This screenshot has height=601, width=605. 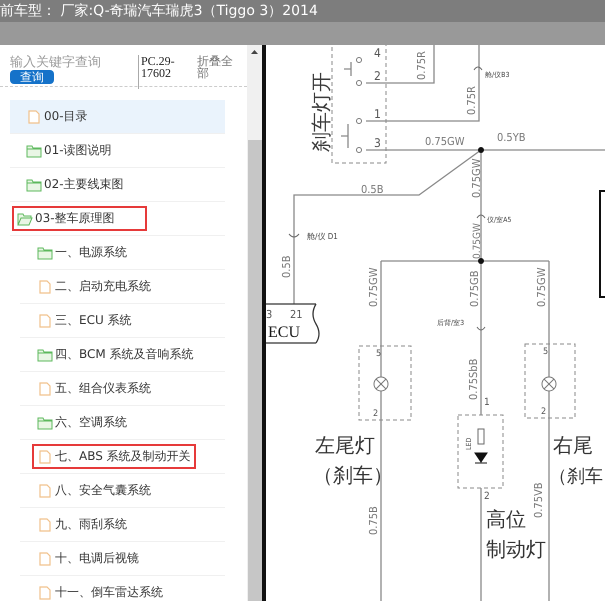 What do you see at coordinates (506, 520) in the screenshot?
I see `component-label: 高位` at bounding box center [506, 520].